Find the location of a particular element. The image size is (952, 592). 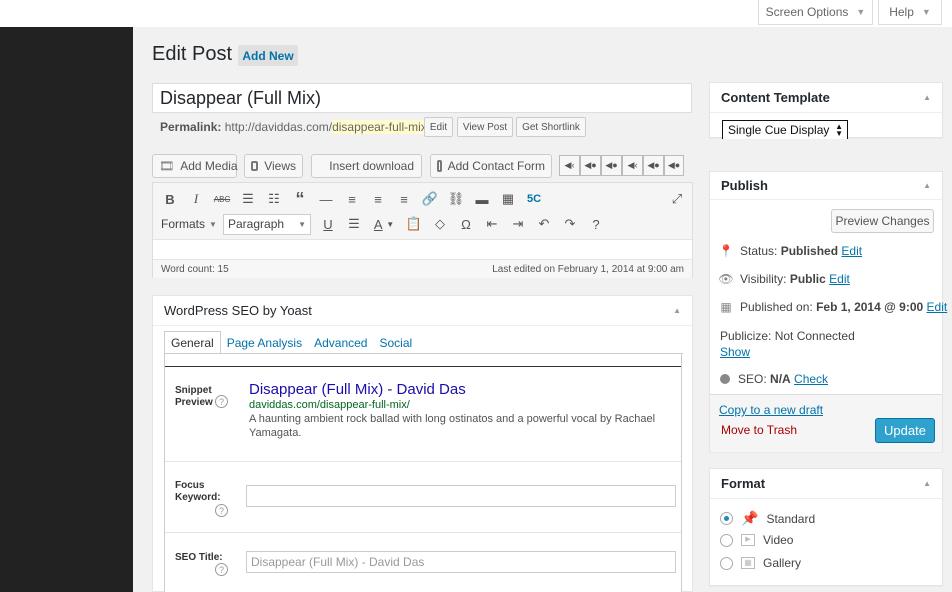

get-shortlink-button: Get Shortlink is located at coordinates (551, 127).